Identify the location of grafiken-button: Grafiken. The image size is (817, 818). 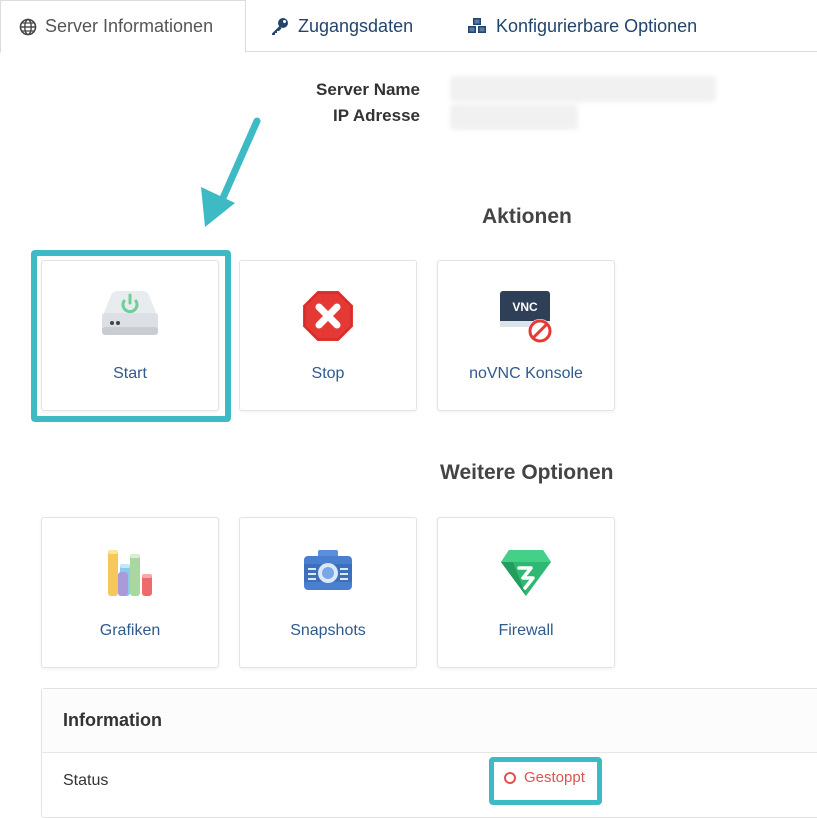
(130, 592).